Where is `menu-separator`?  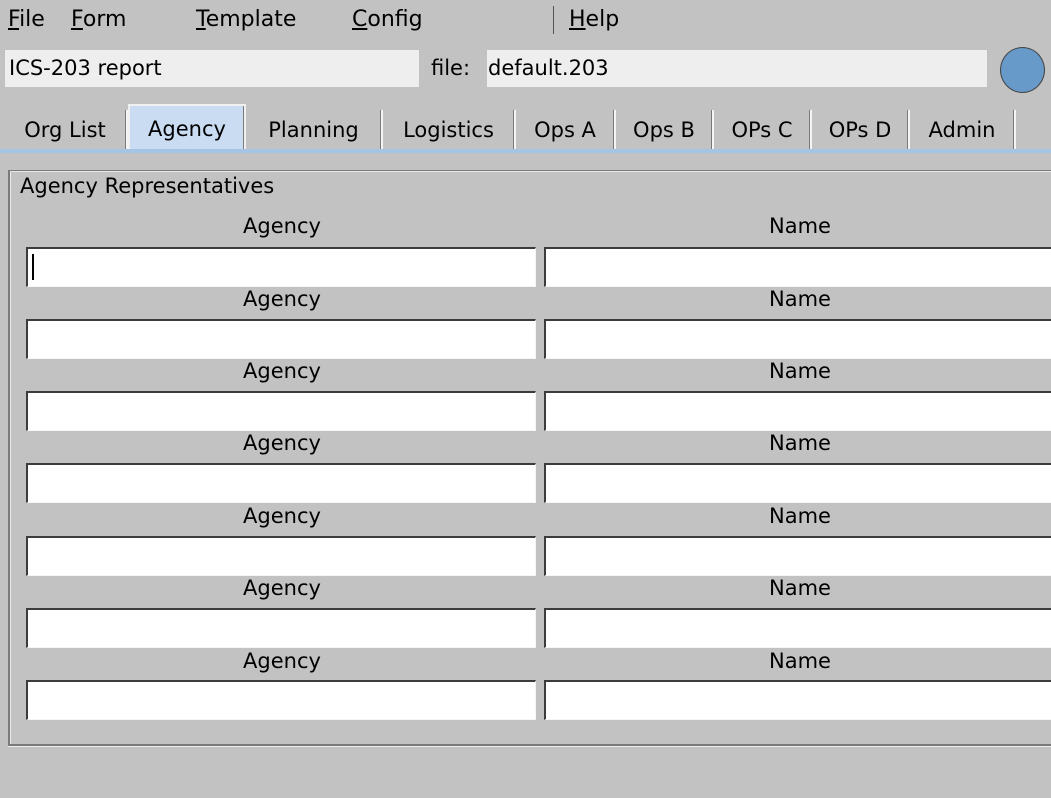
menu-separator is located at coordinates (553, 20).